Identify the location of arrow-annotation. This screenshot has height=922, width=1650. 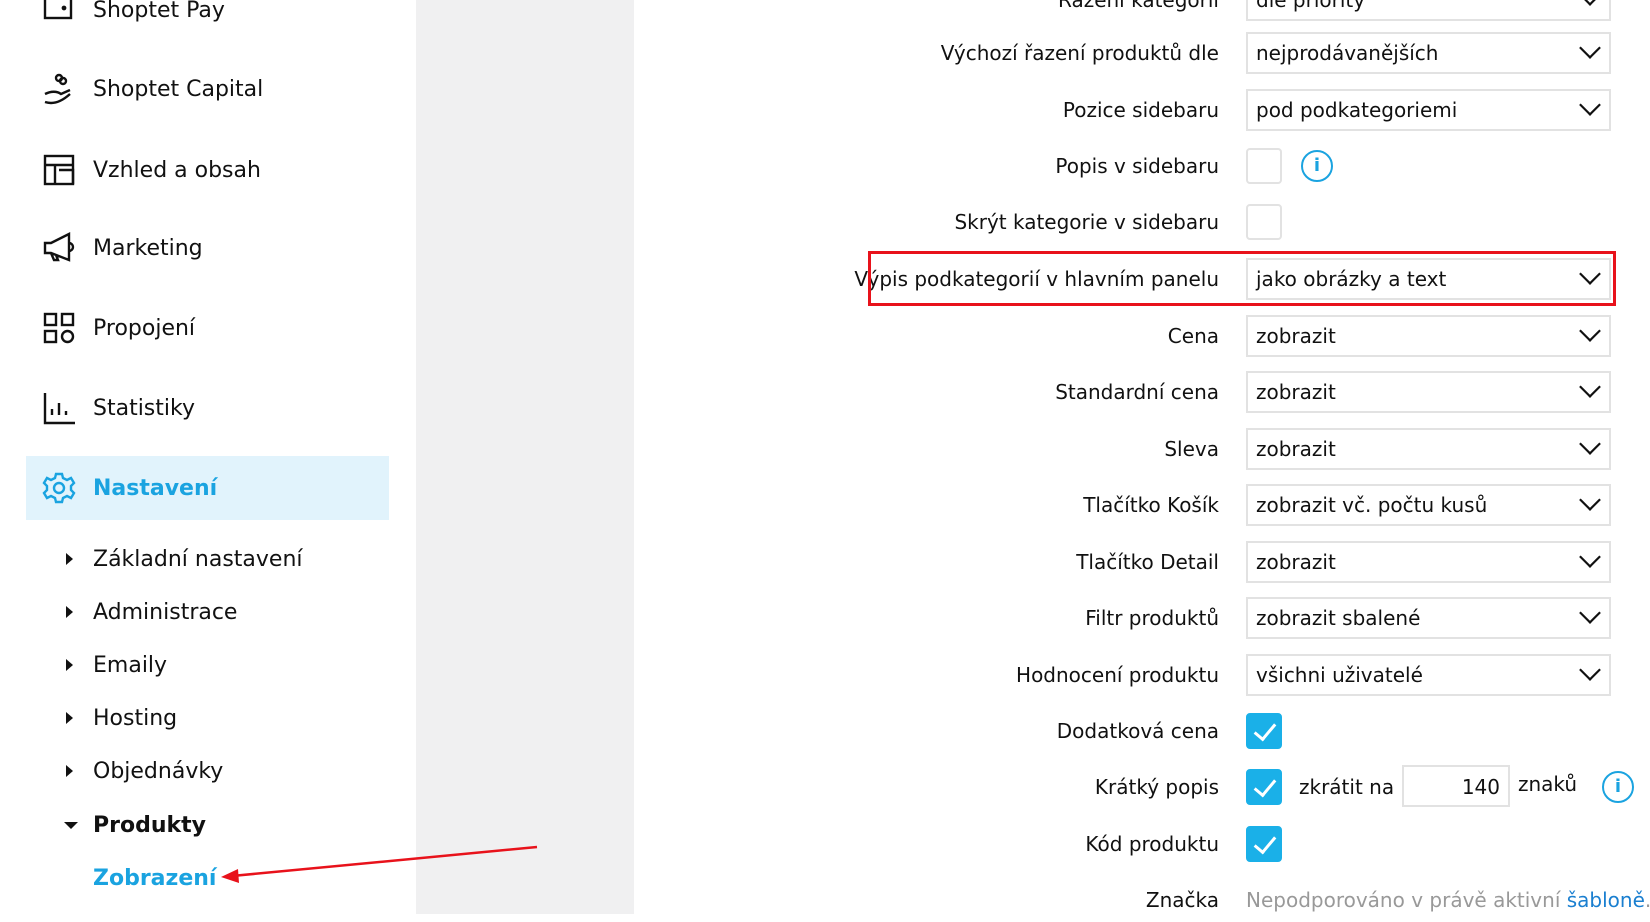
(379, 864).